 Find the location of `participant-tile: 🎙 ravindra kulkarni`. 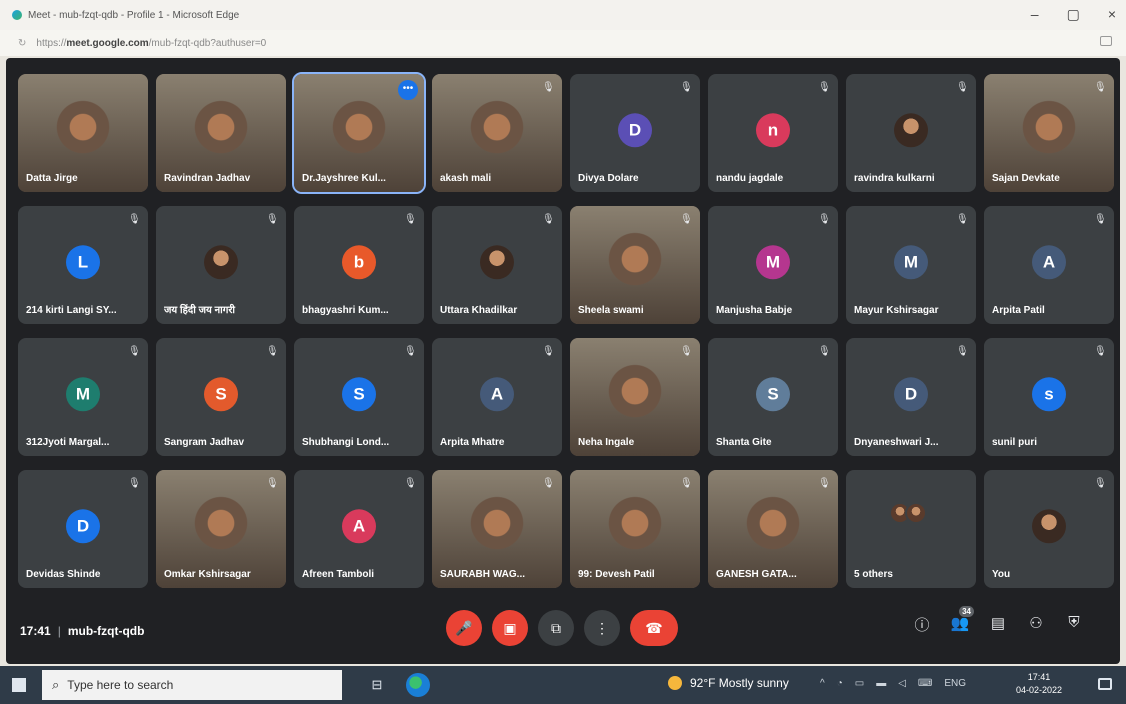

participant-tile: 🎙 ravindra kulkarni is located at coordinates (911, 133).